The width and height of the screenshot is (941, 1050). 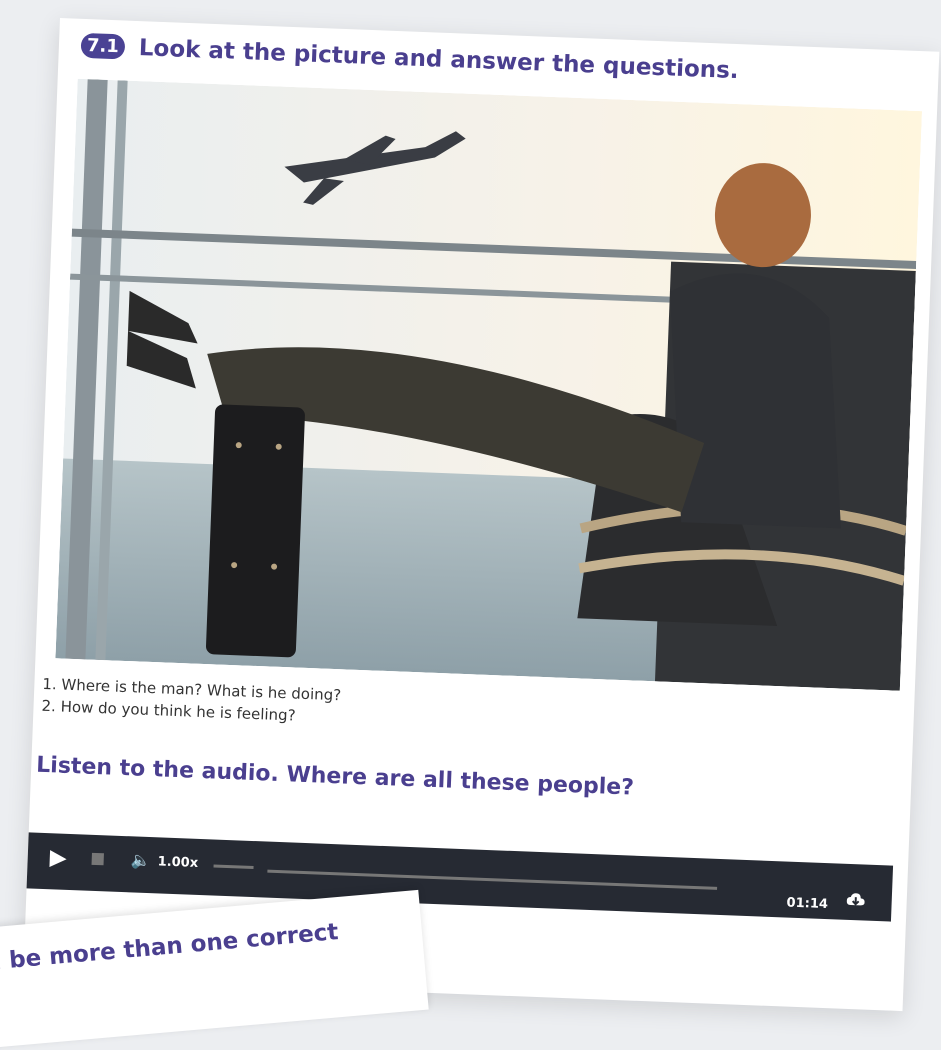 What do you see at coordinates (97, 859) in the screenshot?
I see `stop-button` at bounding box center [97, 859].